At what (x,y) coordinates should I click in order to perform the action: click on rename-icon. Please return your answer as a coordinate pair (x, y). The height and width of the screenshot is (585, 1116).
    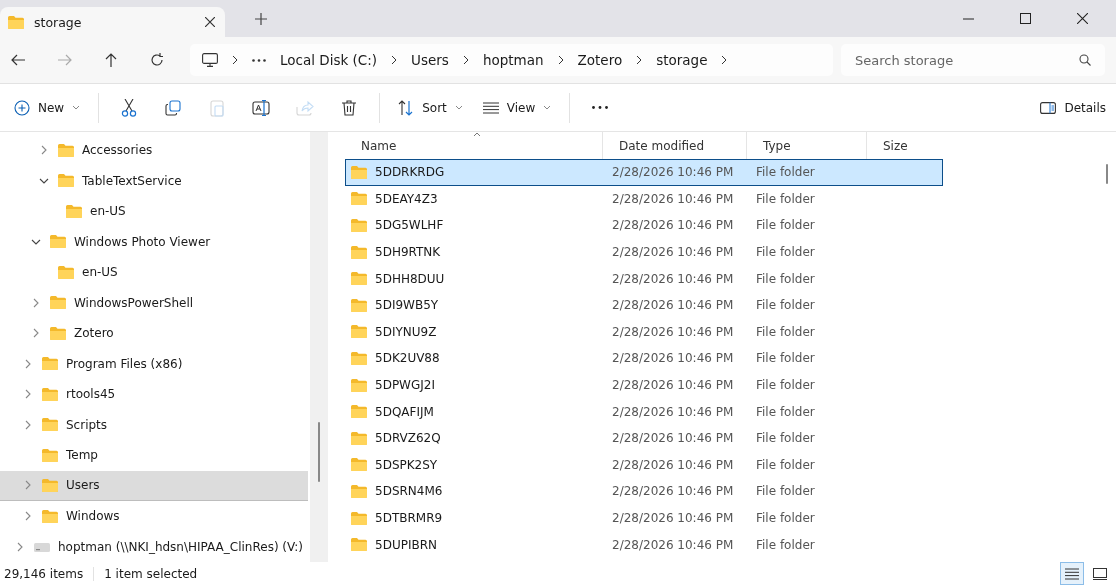
    Looking at the image, I should click on (261, 107).